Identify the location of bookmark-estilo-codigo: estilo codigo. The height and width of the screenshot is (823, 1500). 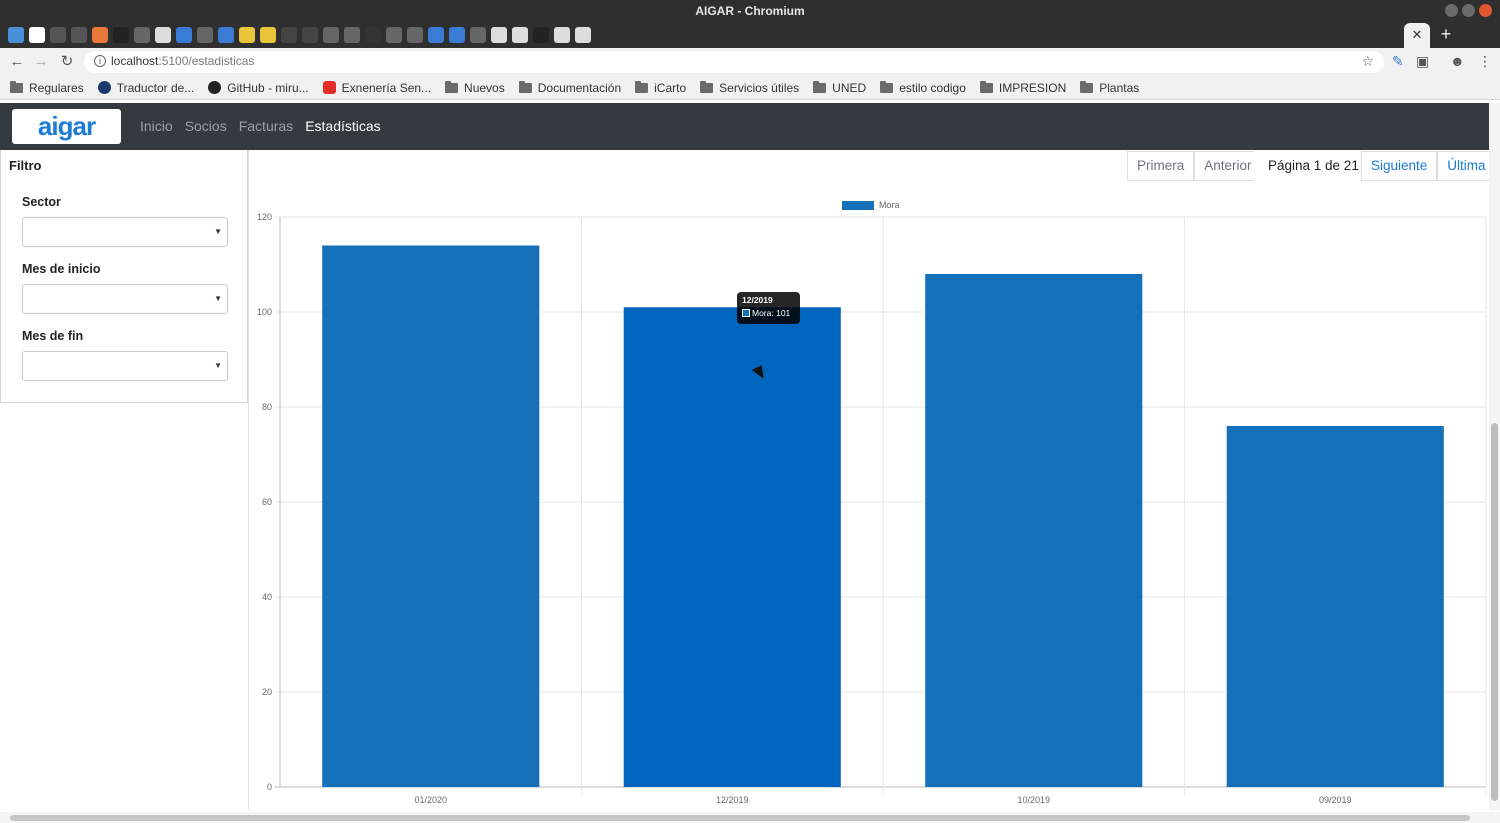
(923, 87).